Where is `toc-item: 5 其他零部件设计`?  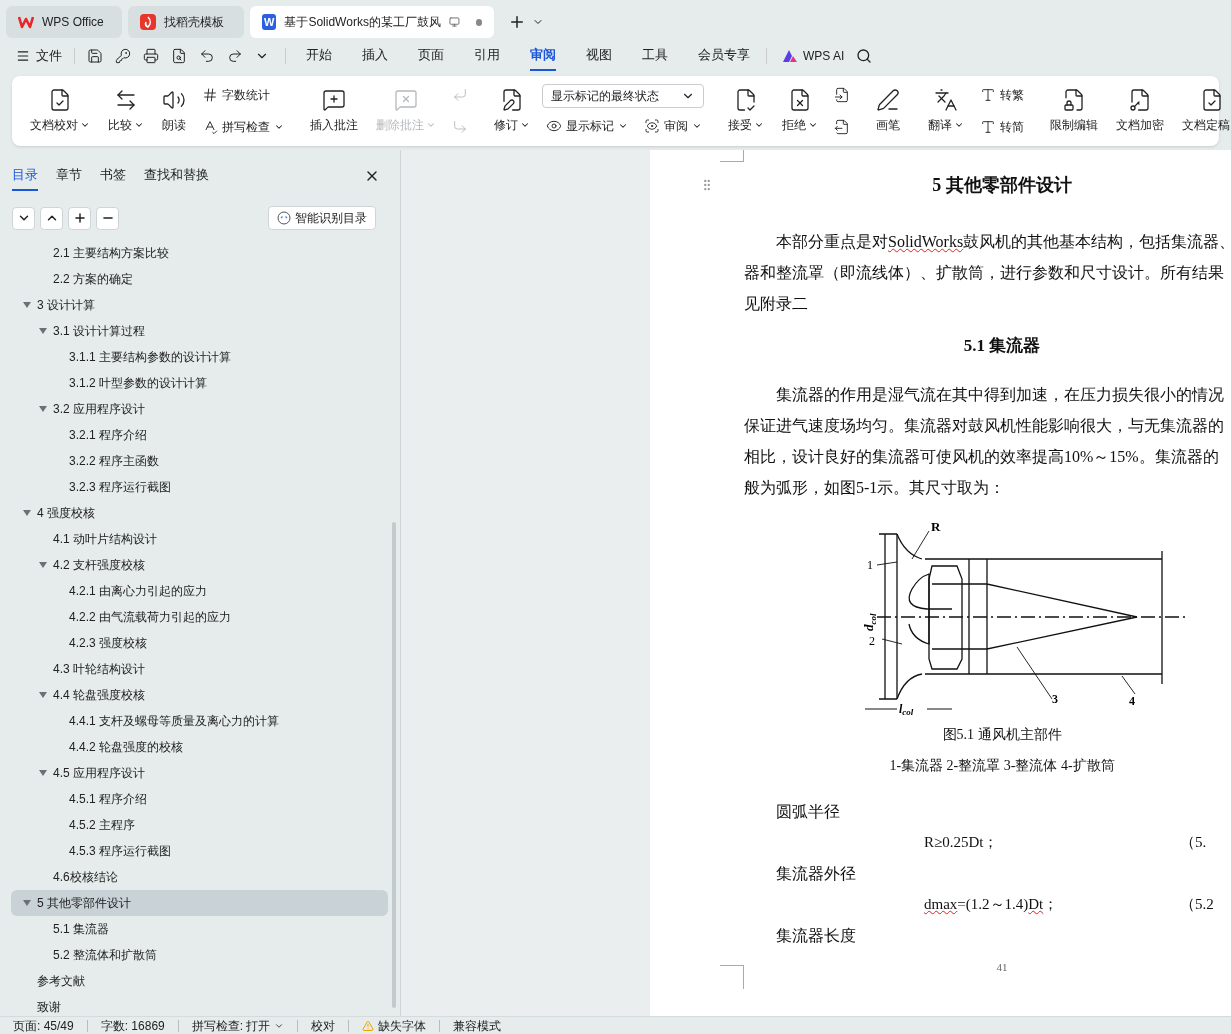
toc-item: 5 其他零部件设计 is located at coordinates (199, 903).